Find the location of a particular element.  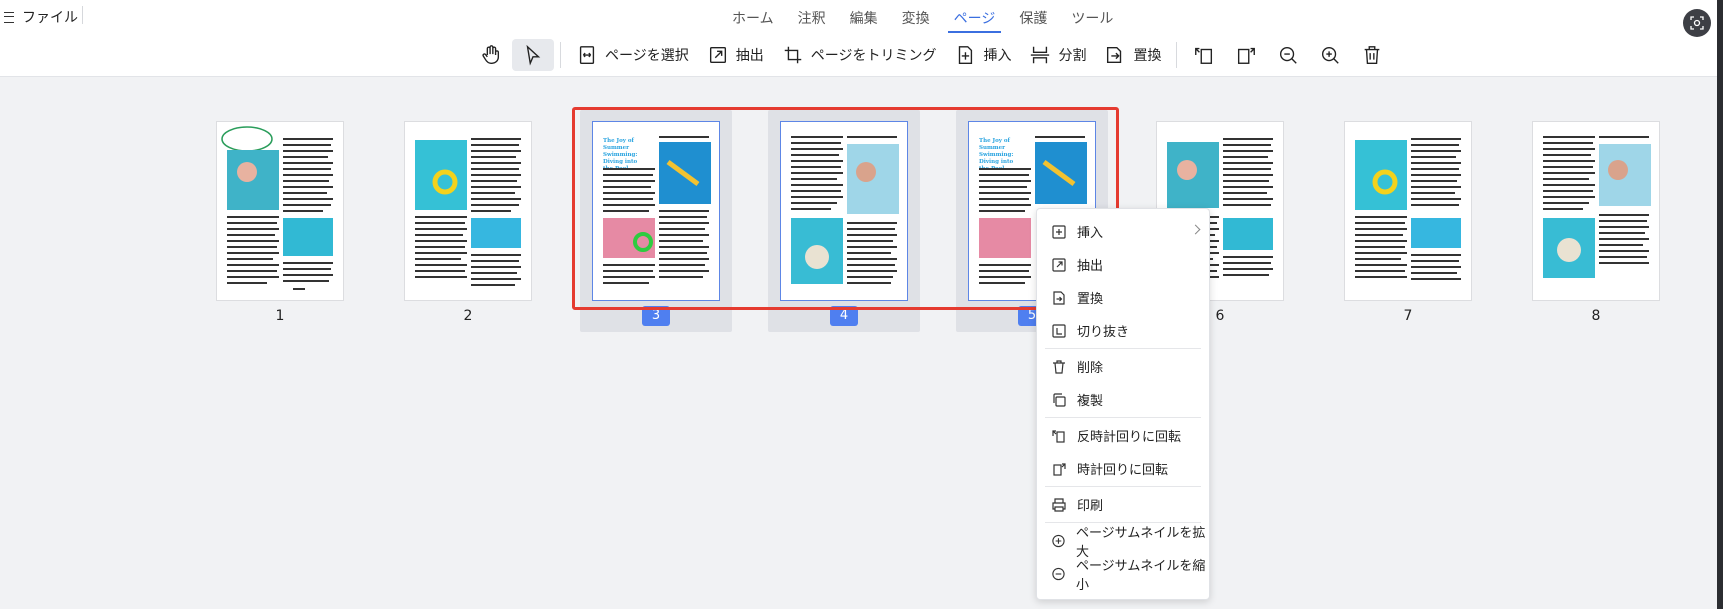

screenshot-button is located at coordinates (1697, 23).